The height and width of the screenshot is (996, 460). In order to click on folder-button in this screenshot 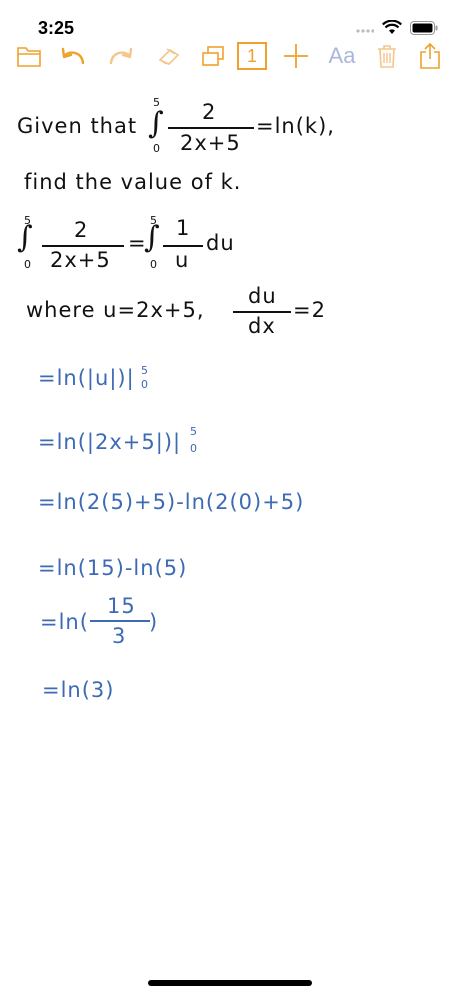, I will do `click(29, 56)`.